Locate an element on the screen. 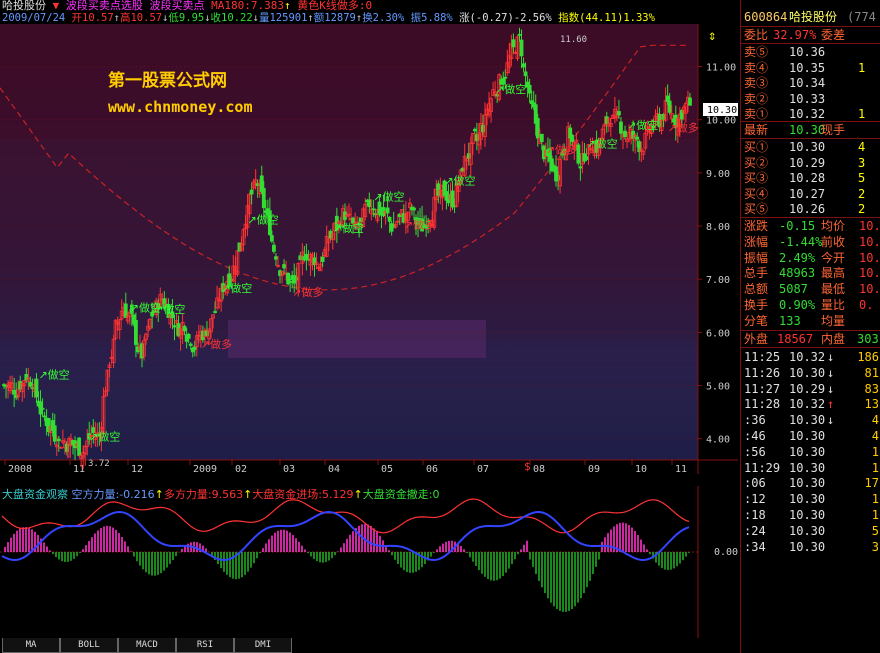 Image resolution: width=880 pixels, height=653 pixels. tab-dmi: DMI is located at coordinates (263, 645).